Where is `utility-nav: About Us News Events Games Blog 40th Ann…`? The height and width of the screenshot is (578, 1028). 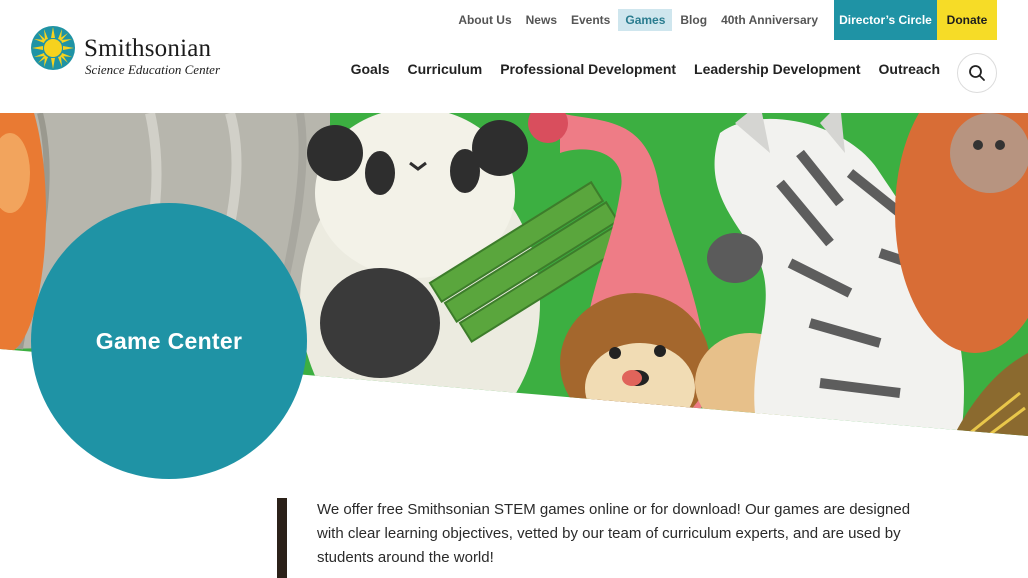 utility-nav: About Us News Events Games Blog 40th Ann… is located at coordinates (720, 20).